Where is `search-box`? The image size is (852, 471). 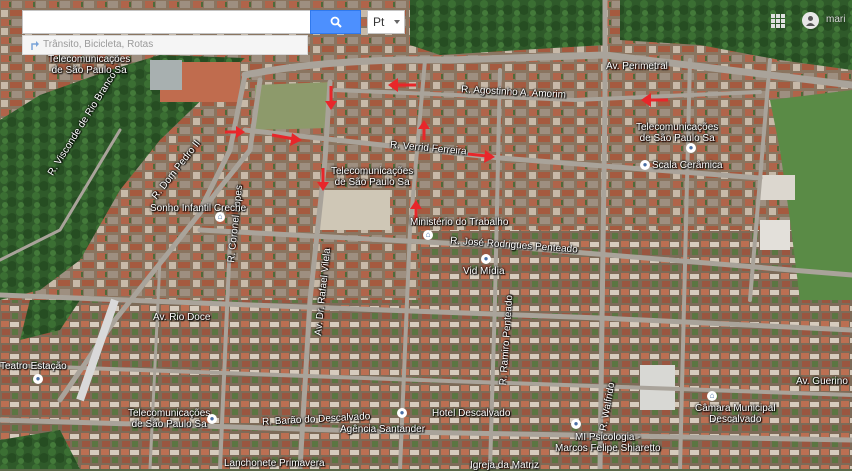 search-box is located at coordinates (166, 22).